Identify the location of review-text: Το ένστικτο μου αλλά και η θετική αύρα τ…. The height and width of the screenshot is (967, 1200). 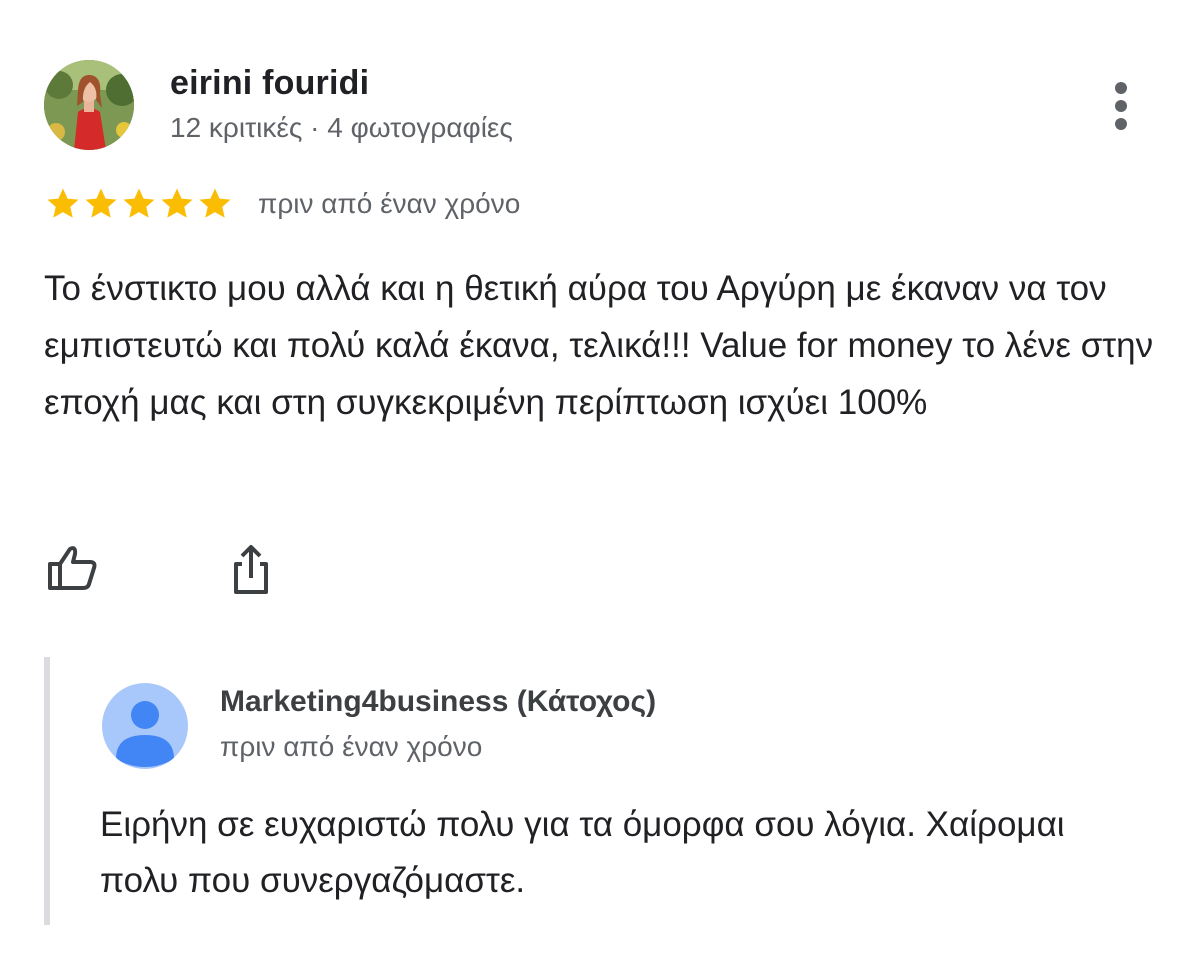
(599, 345).